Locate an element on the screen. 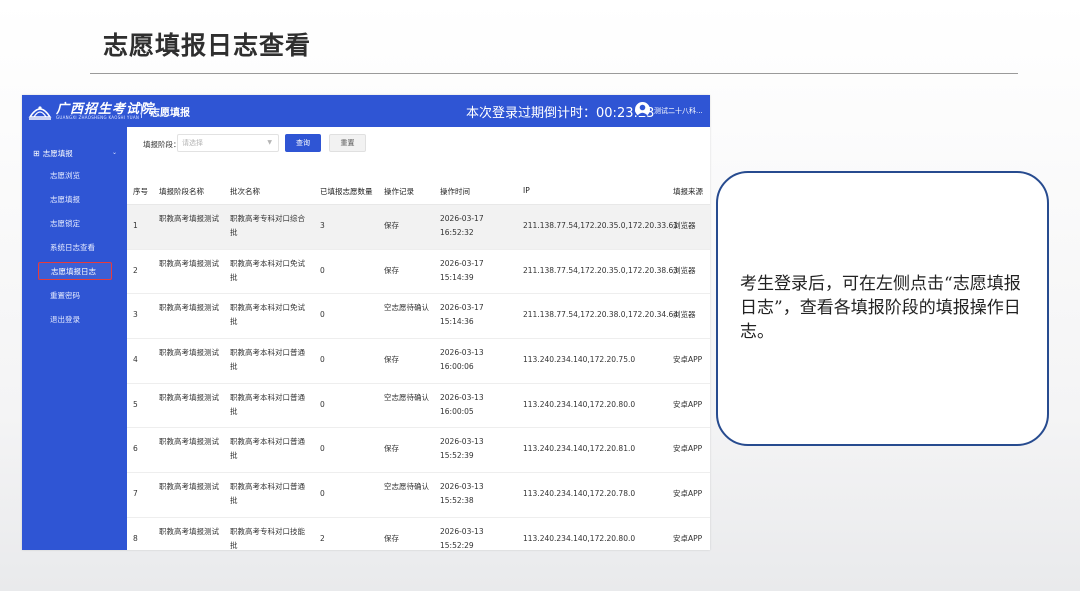 This screenshot has height=591, width=1080. slide-title: 志愿填报日志查看 is located at coordinates (207, 45).